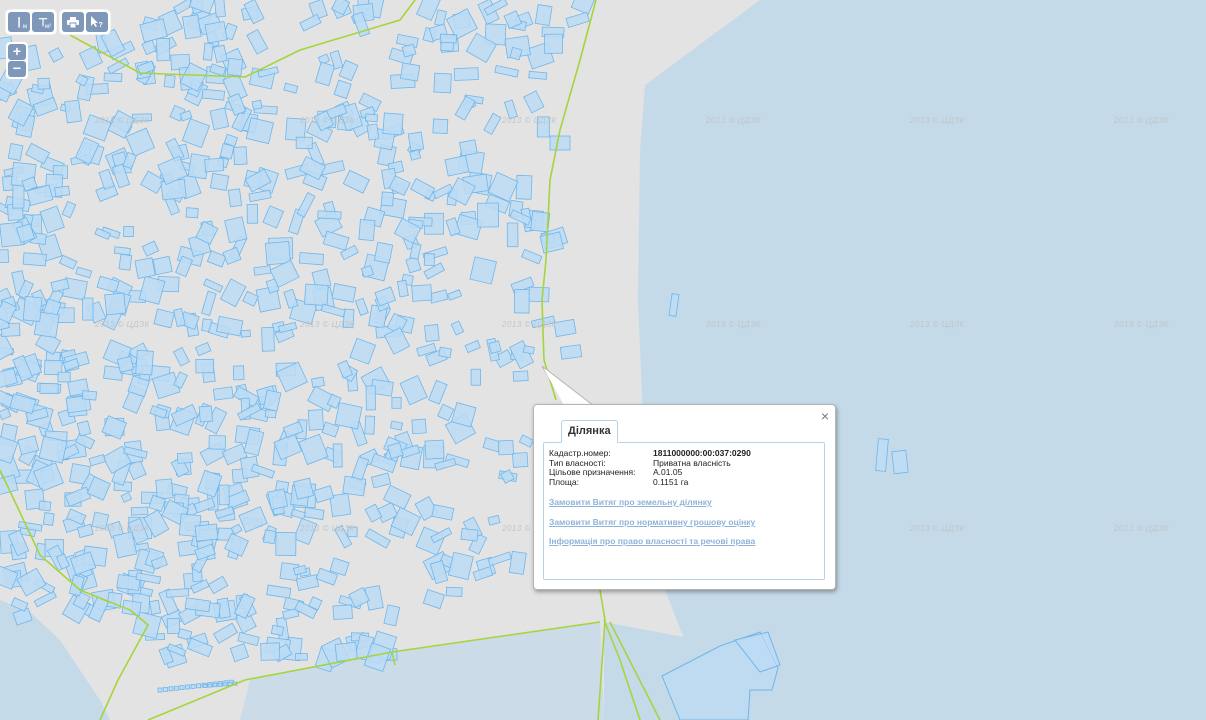  I want to click on tab-parcel: Ділянка, so click(589, 431).